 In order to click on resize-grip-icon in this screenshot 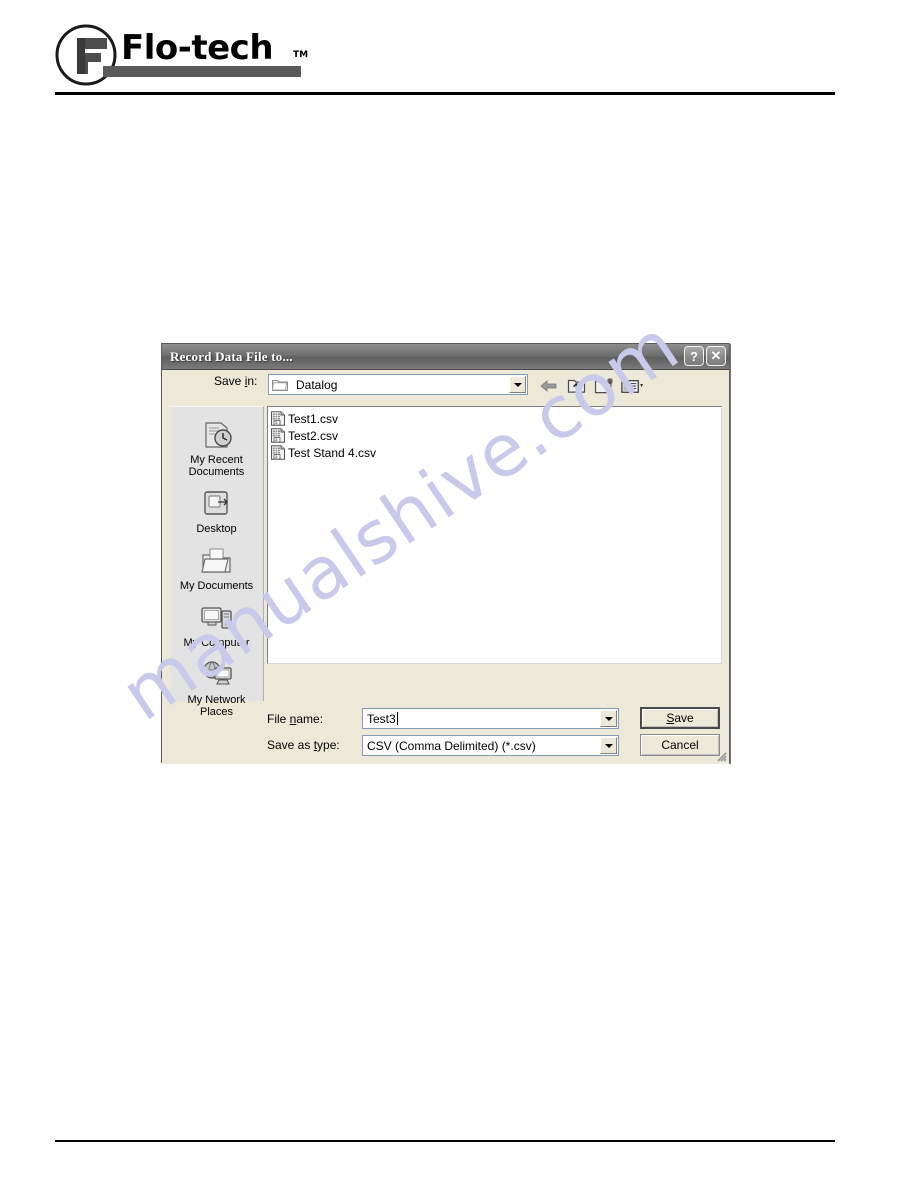, I will do `click(720, 755)`.